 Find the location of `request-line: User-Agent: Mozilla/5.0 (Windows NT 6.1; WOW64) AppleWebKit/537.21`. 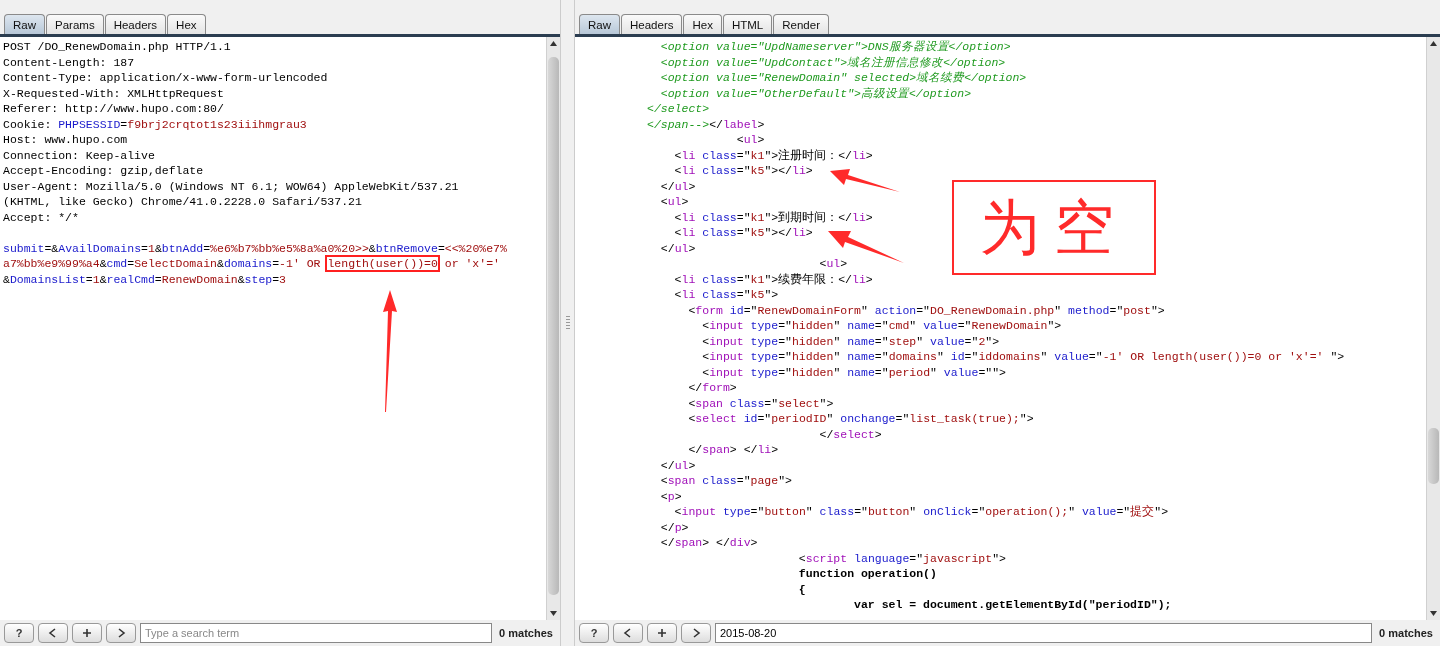

request-line: User-Agent: Mozilla/5.0 (Windows NT 6.1; WOW64) AppleWebKit/537.21 is located at coordinates (231, 186).